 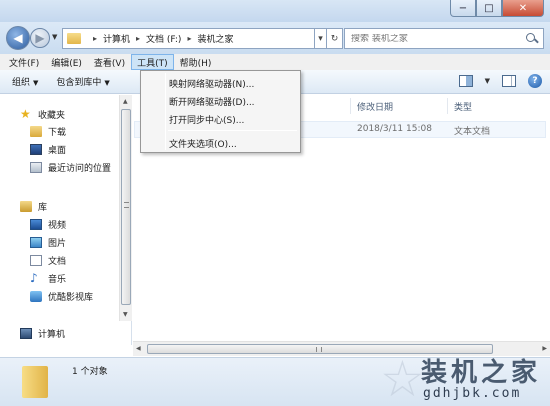 I want to click on forward-arrow-icon: ▶, so click(x=40, y=38).